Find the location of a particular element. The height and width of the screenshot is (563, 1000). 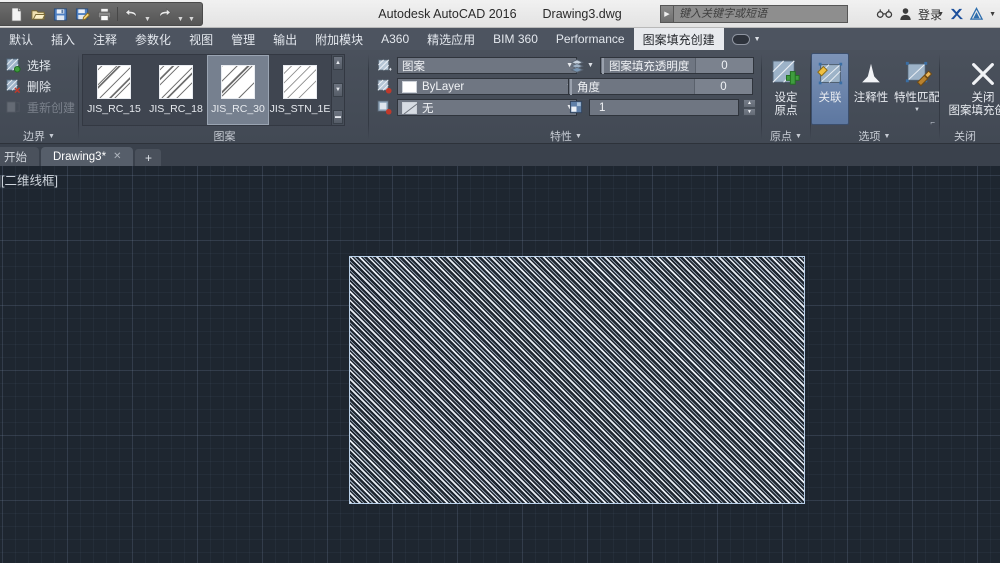

panel-options-label: 选项 ▼ is located at coordinates (874, 136).